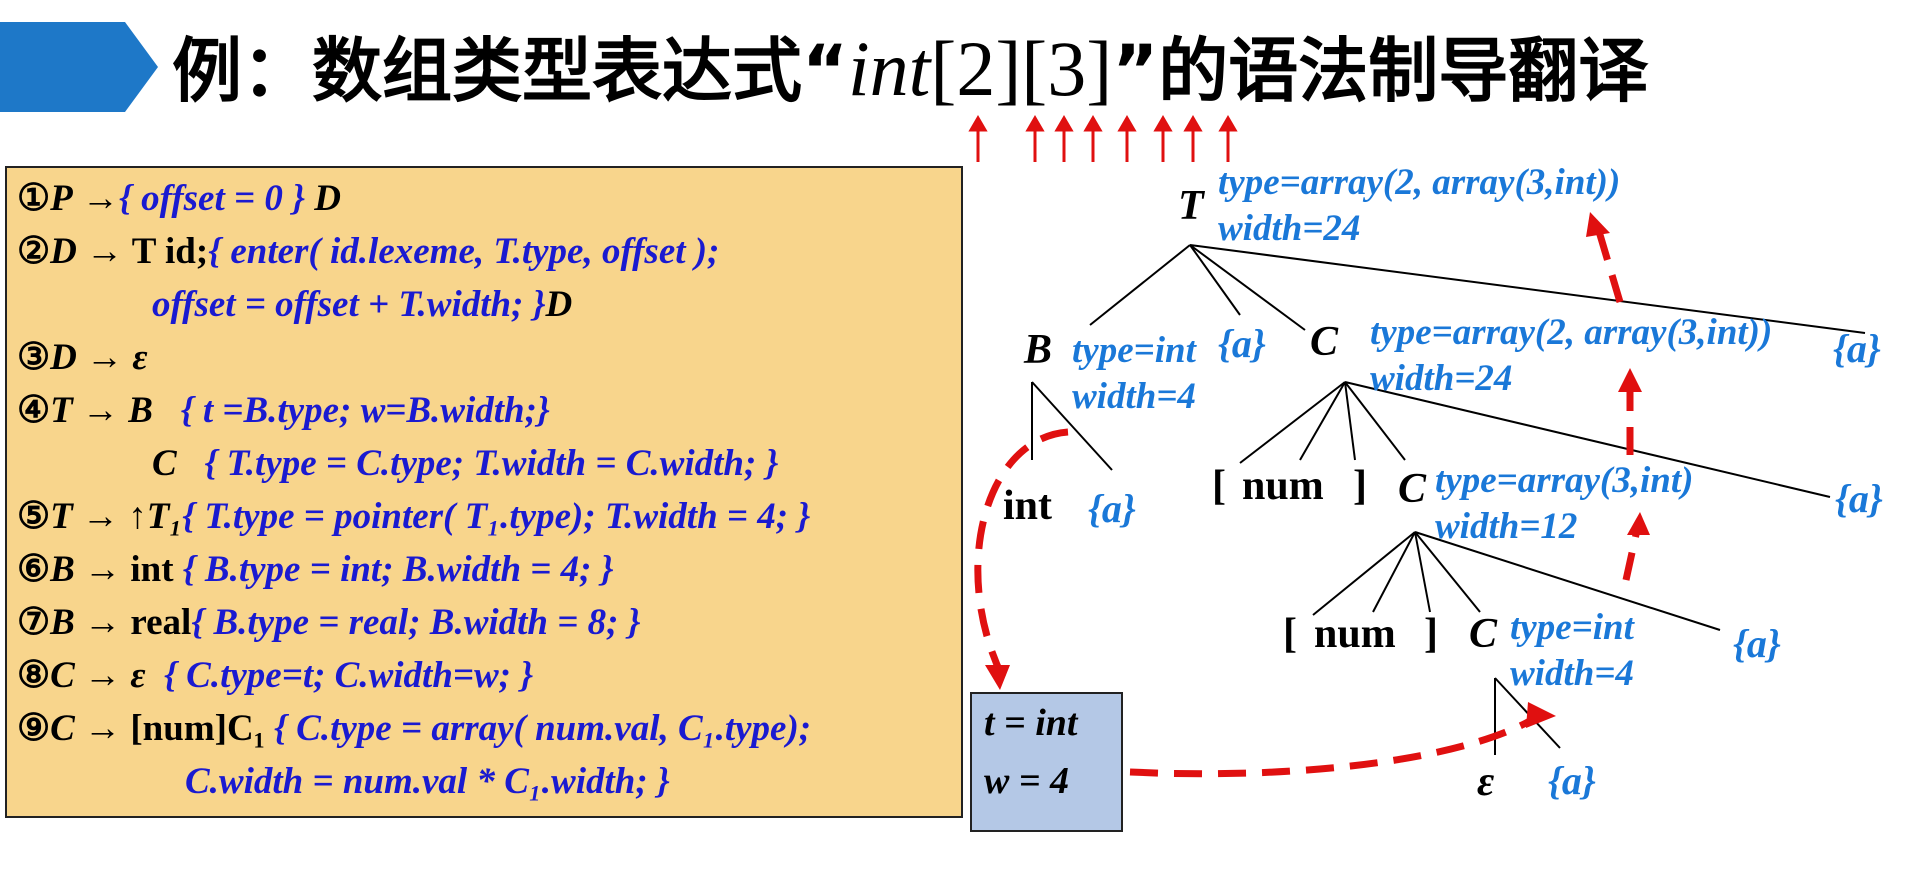 This screenshot has width=1917, height=893. I want to click on annotation-T: type=array(2, array(3,int)) width=24, so click(1419, 205).